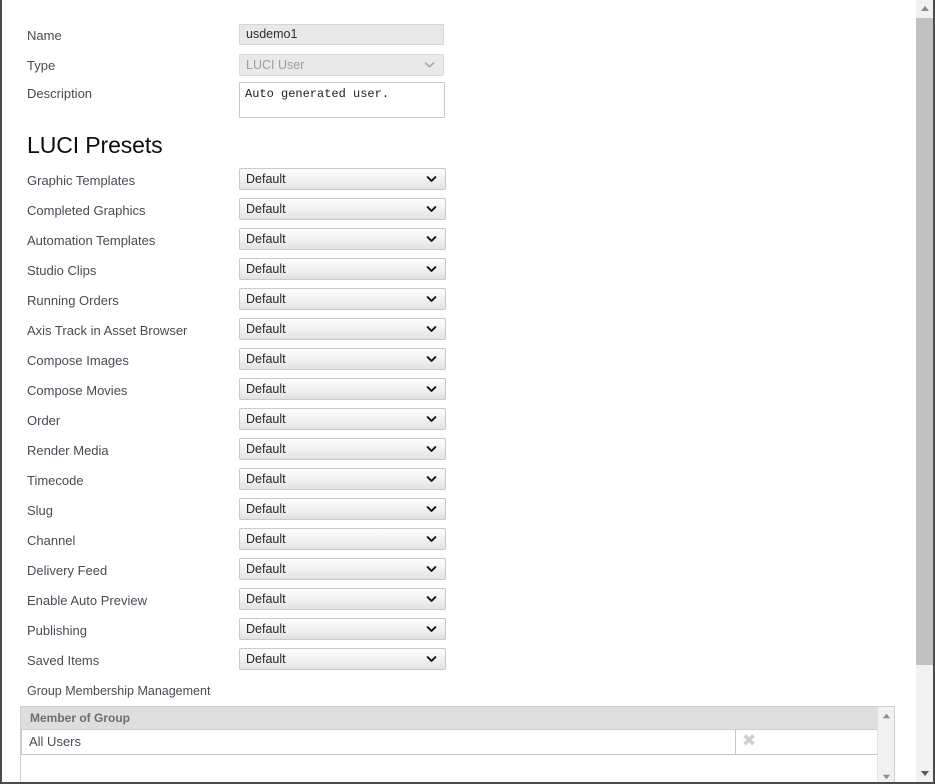 This screenshot has height=784, width=935. I want to click on preset-row-completed-graphics: Completed Graphics Default, so click(237, 214).